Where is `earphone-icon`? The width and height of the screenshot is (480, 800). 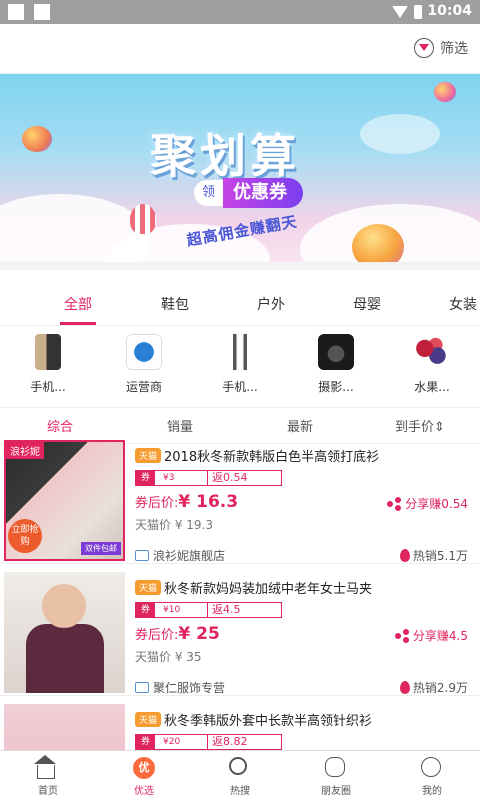 earphone-icon is located at coordinates (240, 352).